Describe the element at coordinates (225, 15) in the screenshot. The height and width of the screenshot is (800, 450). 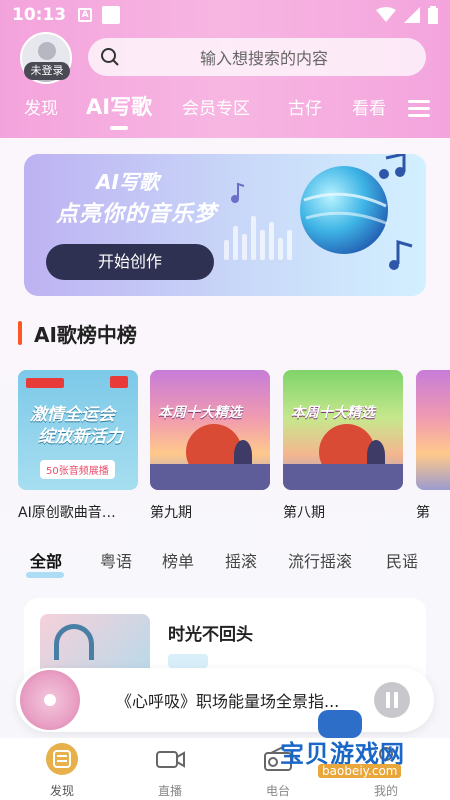
I see `status-bar: 10:13 A` at that location.